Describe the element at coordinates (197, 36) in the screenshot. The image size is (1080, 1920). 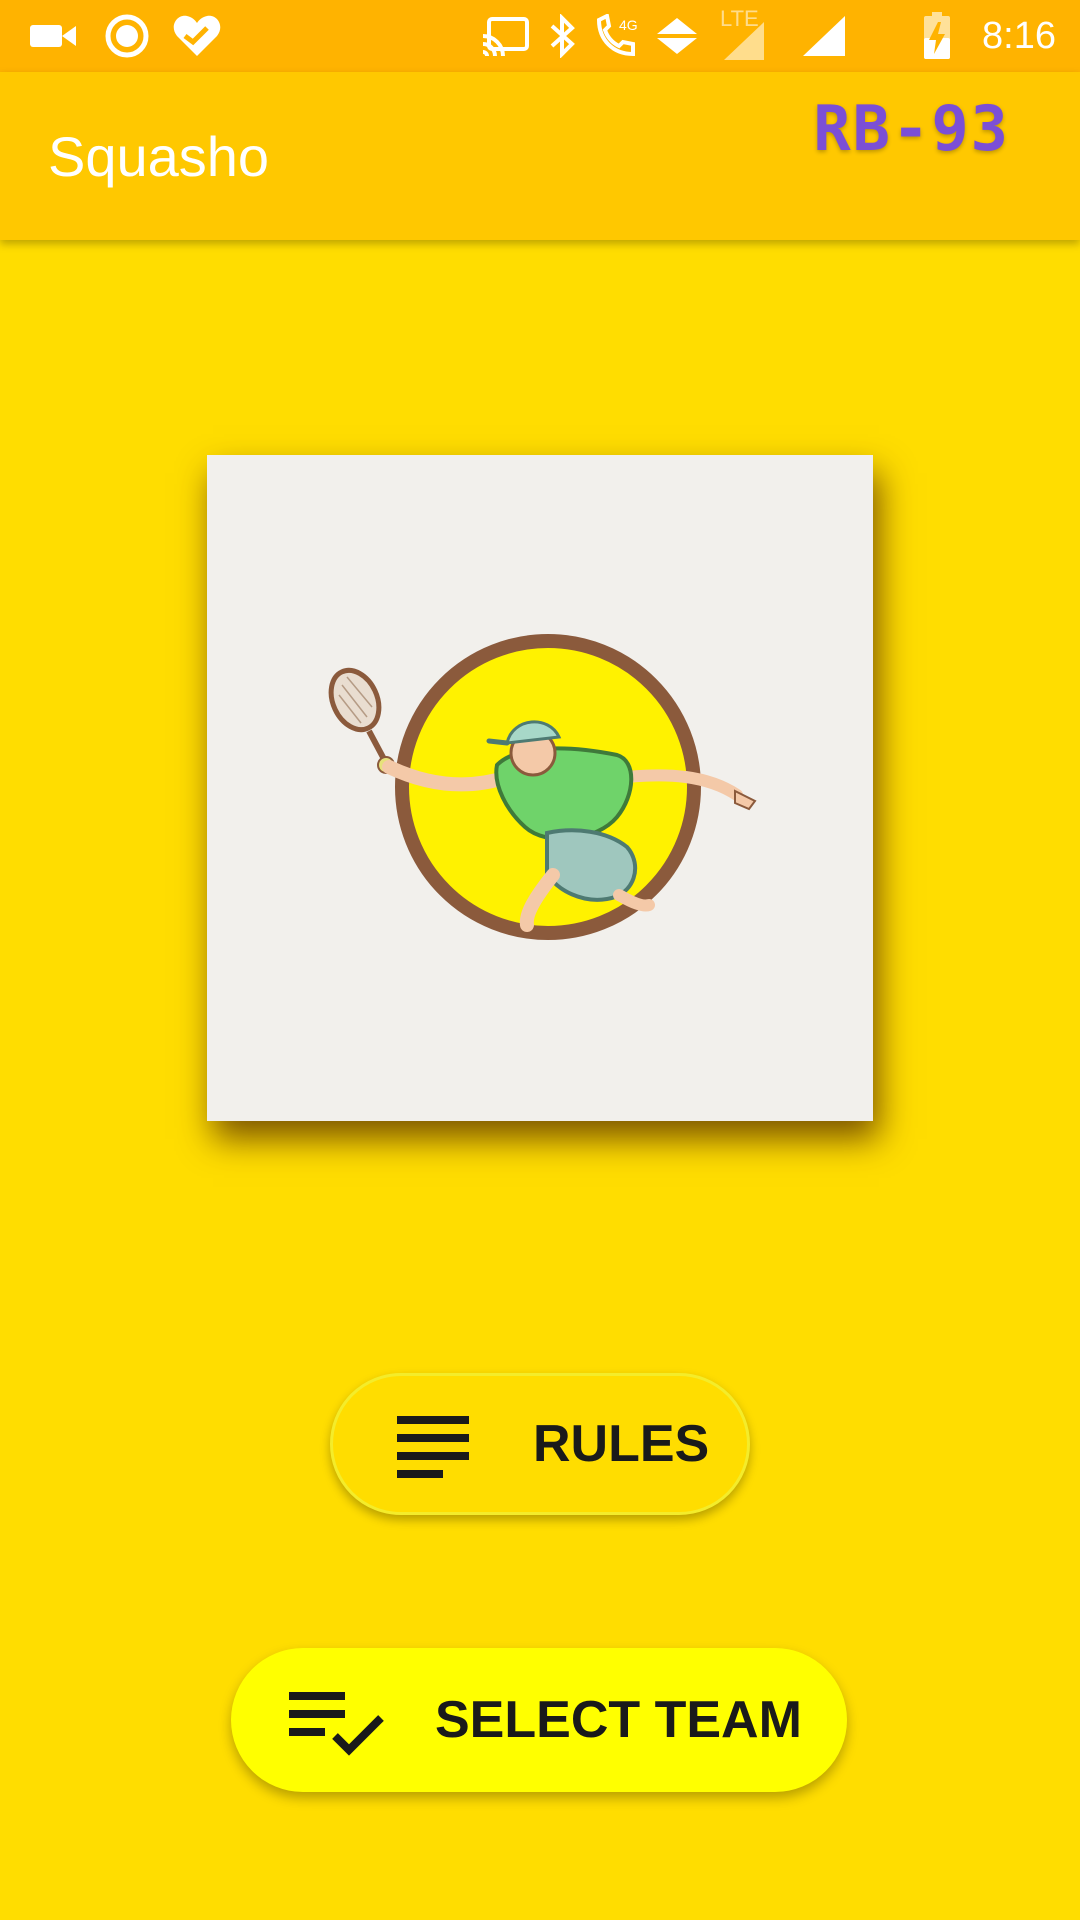
I see `heart-check-icon` at that location.